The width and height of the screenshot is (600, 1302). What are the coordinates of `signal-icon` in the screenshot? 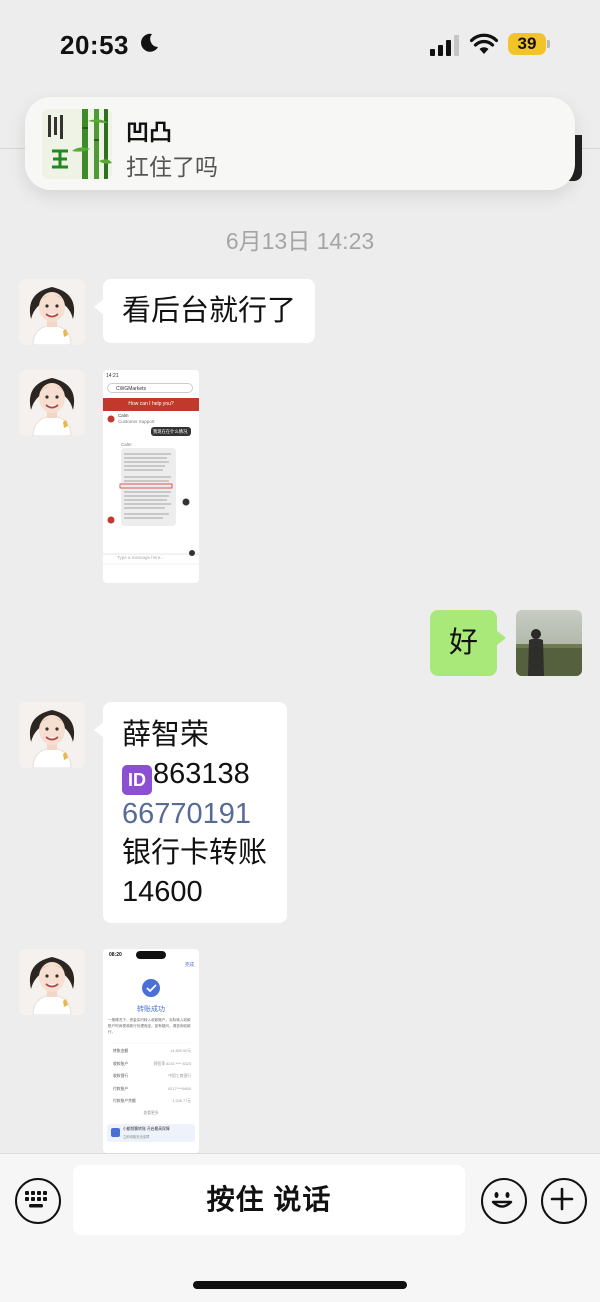 It's located at (444, 45).